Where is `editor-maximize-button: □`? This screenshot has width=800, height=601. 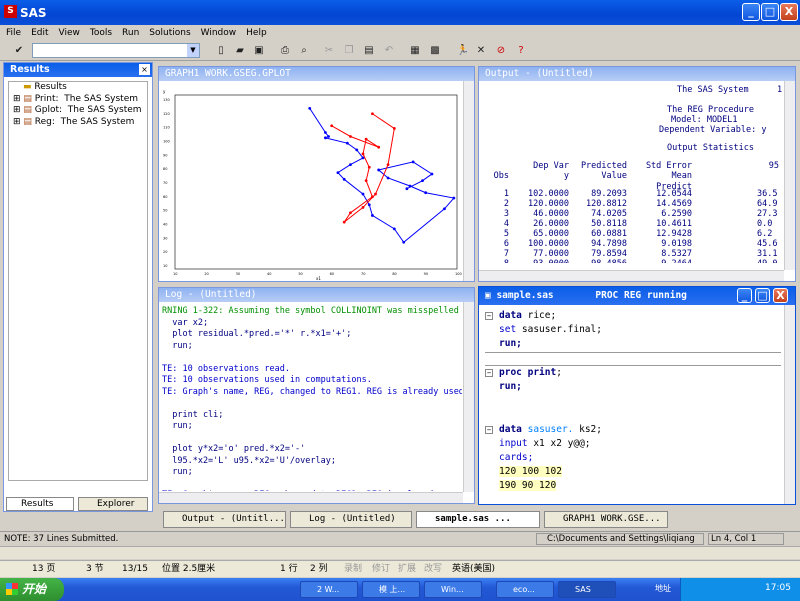 editor-maximize-button: □ is located at coordinates (762, 295).